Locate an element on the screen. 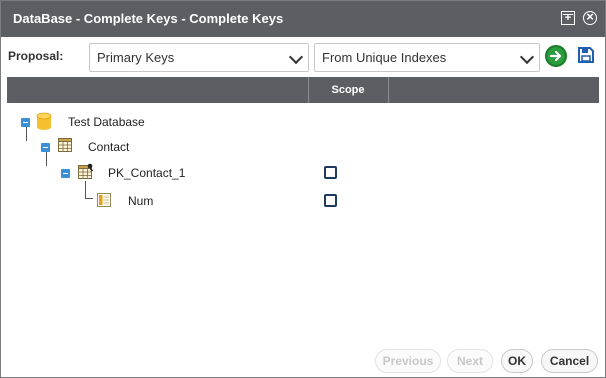 This screenshot has height=378, width=606. cancel-button: Cancel is located at coordinates (569, 361).